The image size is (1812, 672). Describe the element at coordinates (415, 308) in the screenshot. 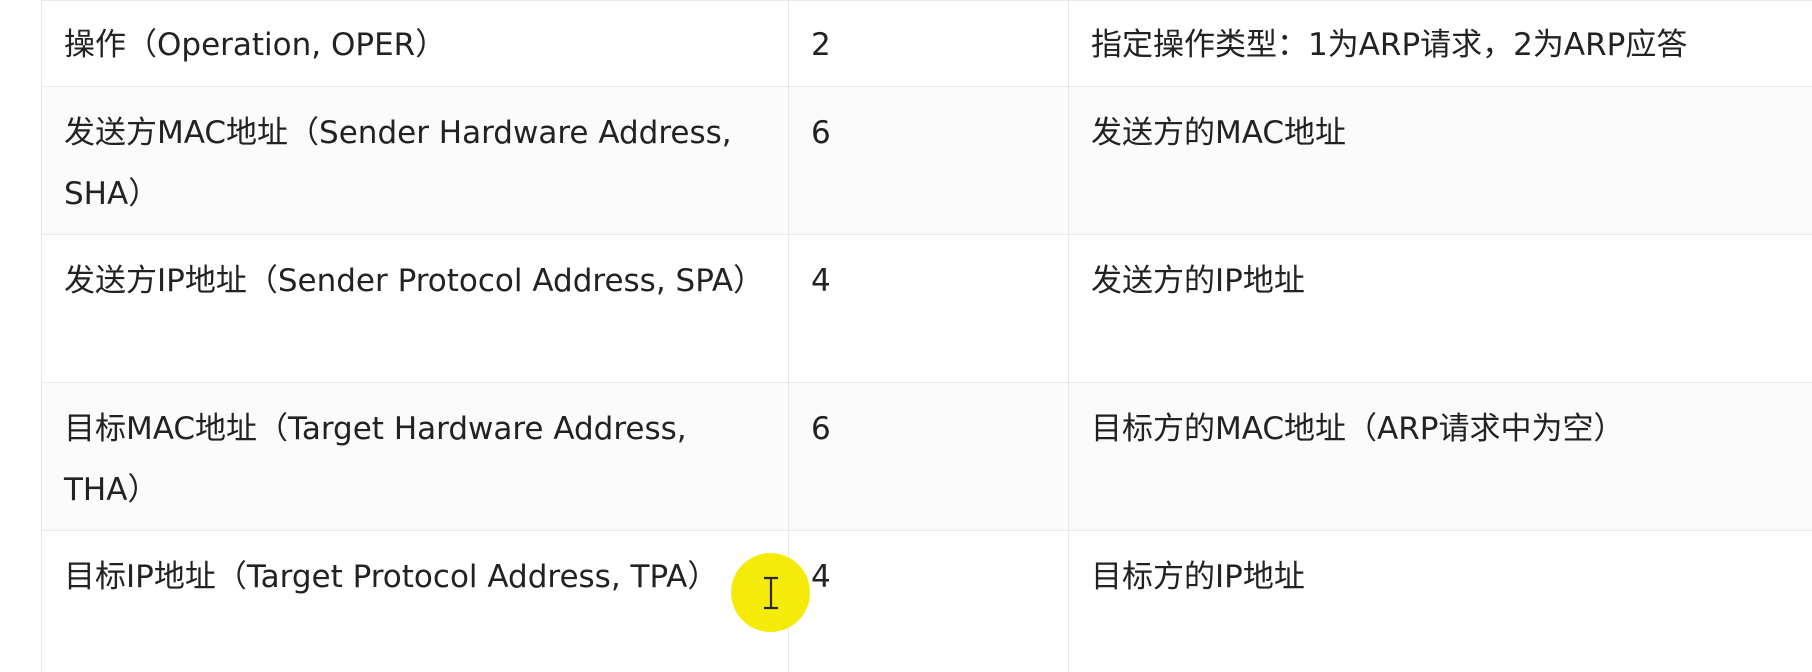

I see `field-name-cell: 发送方IP地址（Sender Protocol Address, SPA）` at that location.